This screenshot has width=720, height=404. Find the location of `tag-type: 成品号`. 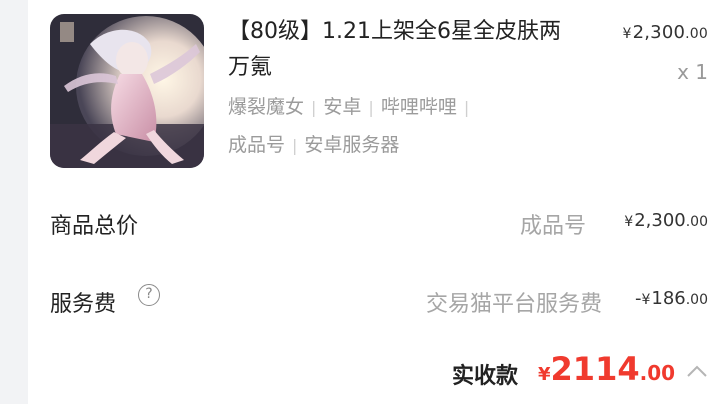

tag-type: 成品号 is located at coordinates (257, 145).